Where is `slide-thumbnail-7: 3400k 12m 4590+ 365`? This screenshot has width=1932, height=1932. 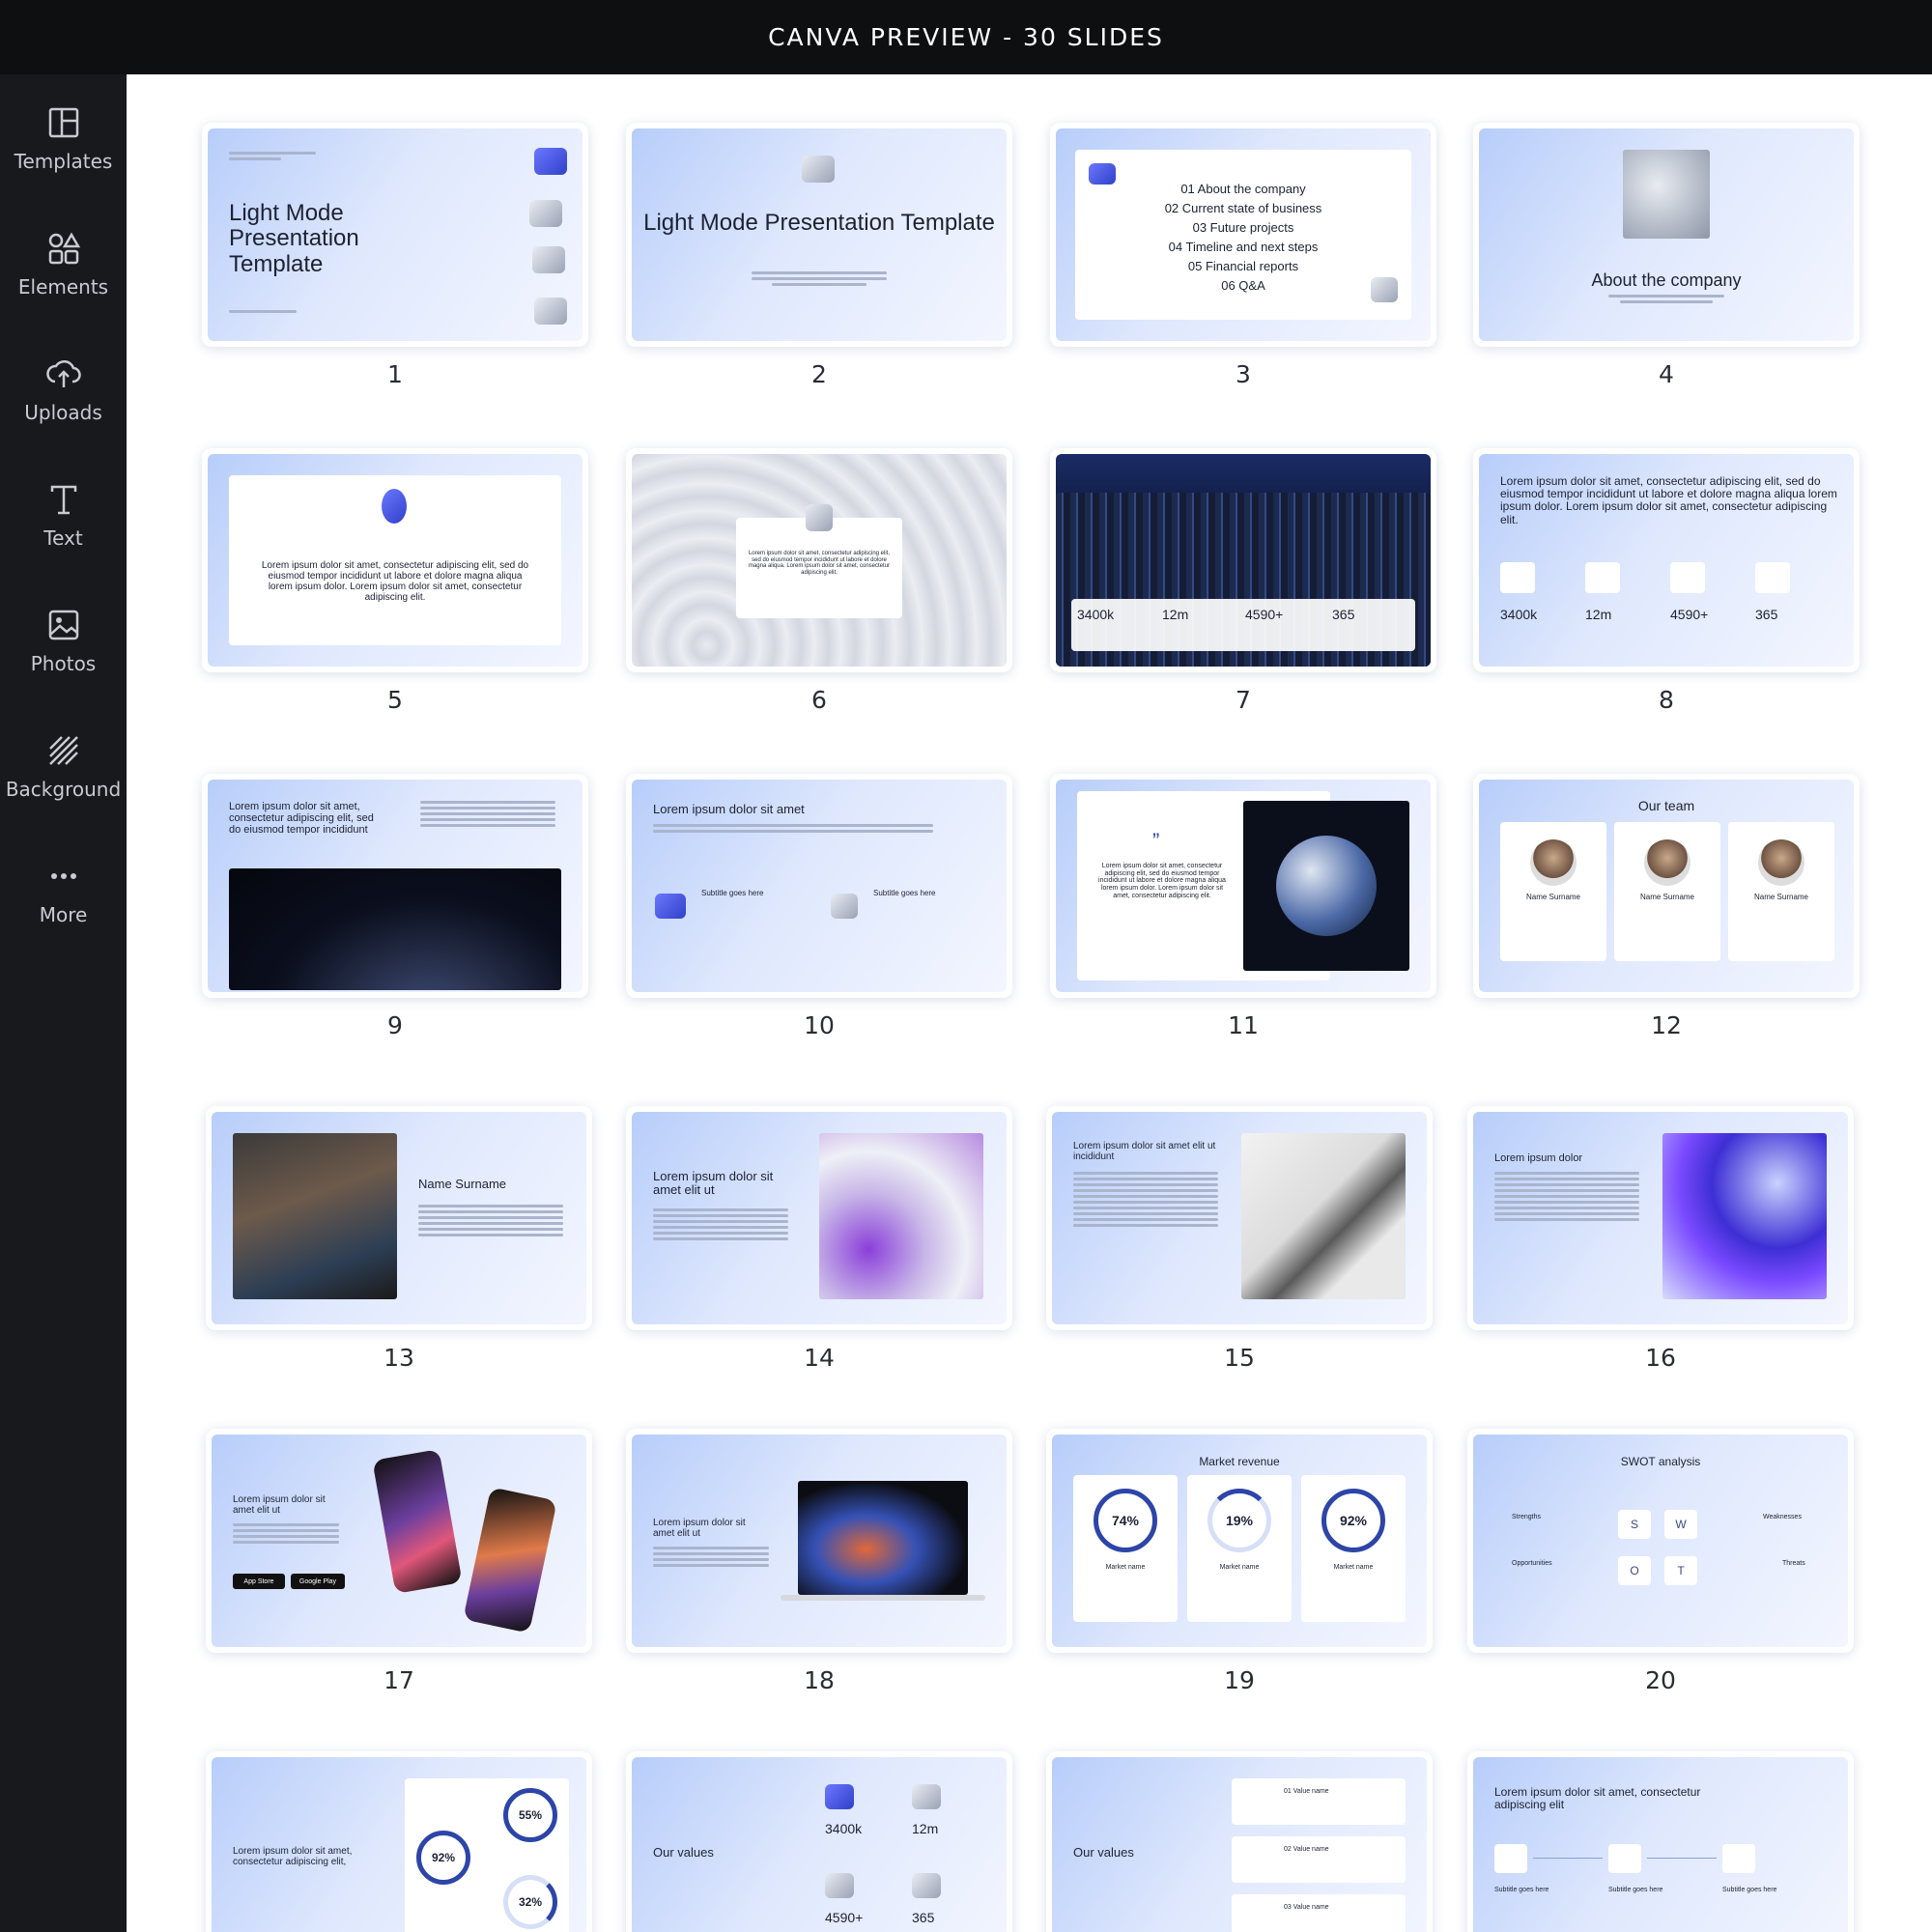
slide-thumbnail-7: 3400k 12m 4590+ 365 is located at coordinates (1243, 560).